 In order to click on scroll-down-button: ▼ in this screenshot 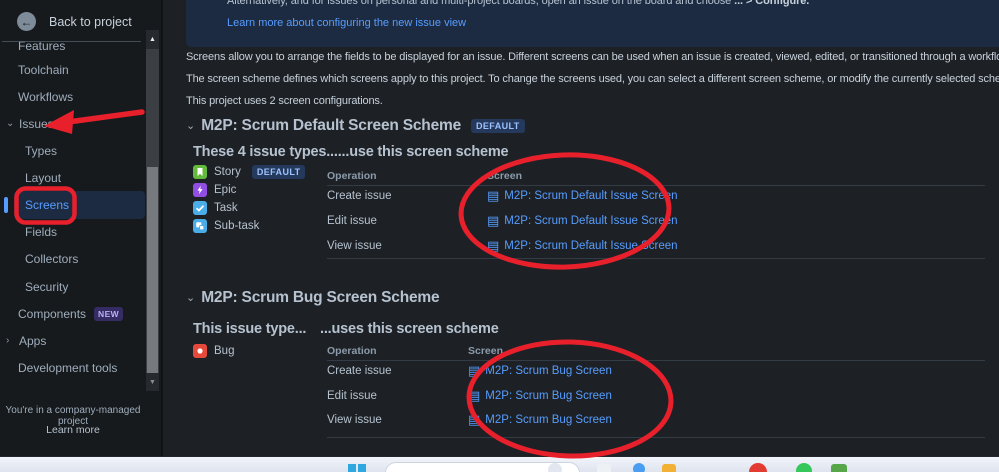, I will do `click(152, 382)`.